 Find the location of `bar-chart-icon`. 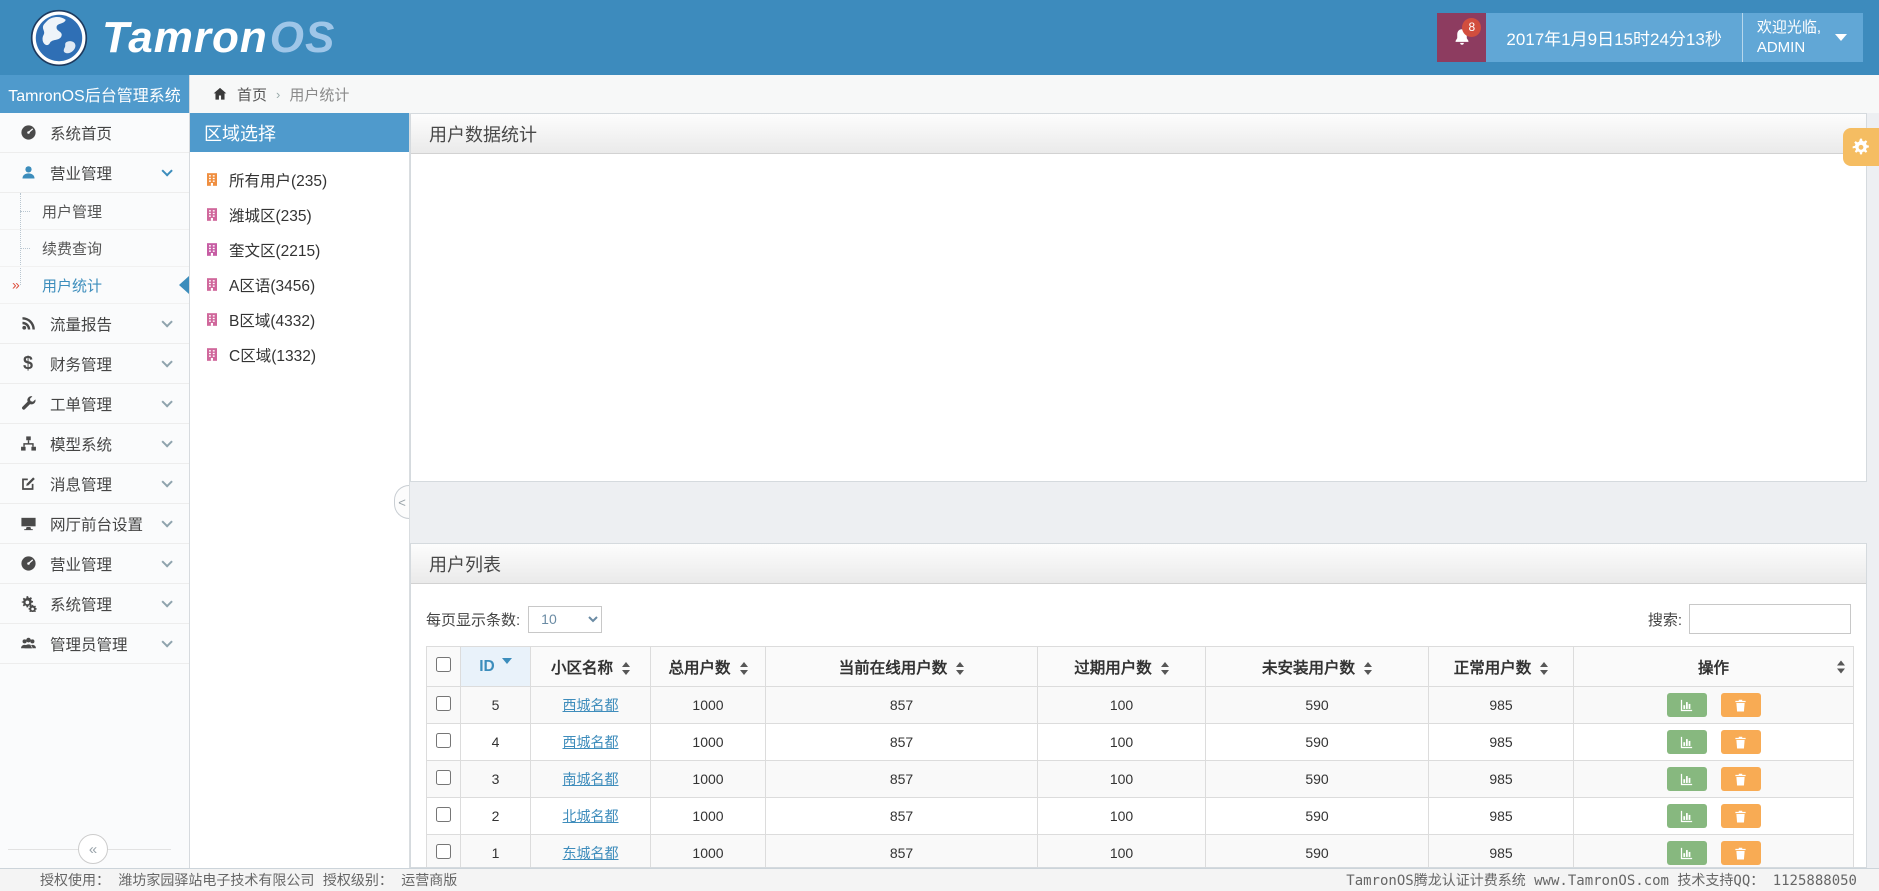

bar-chart-icon is located at coordinates (1686, 742).